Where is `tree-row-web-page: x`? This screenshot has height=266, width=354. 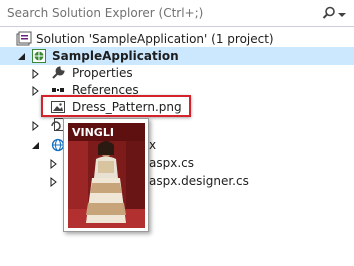 tree-row-web-page: x is located at coordinates (177, 145).